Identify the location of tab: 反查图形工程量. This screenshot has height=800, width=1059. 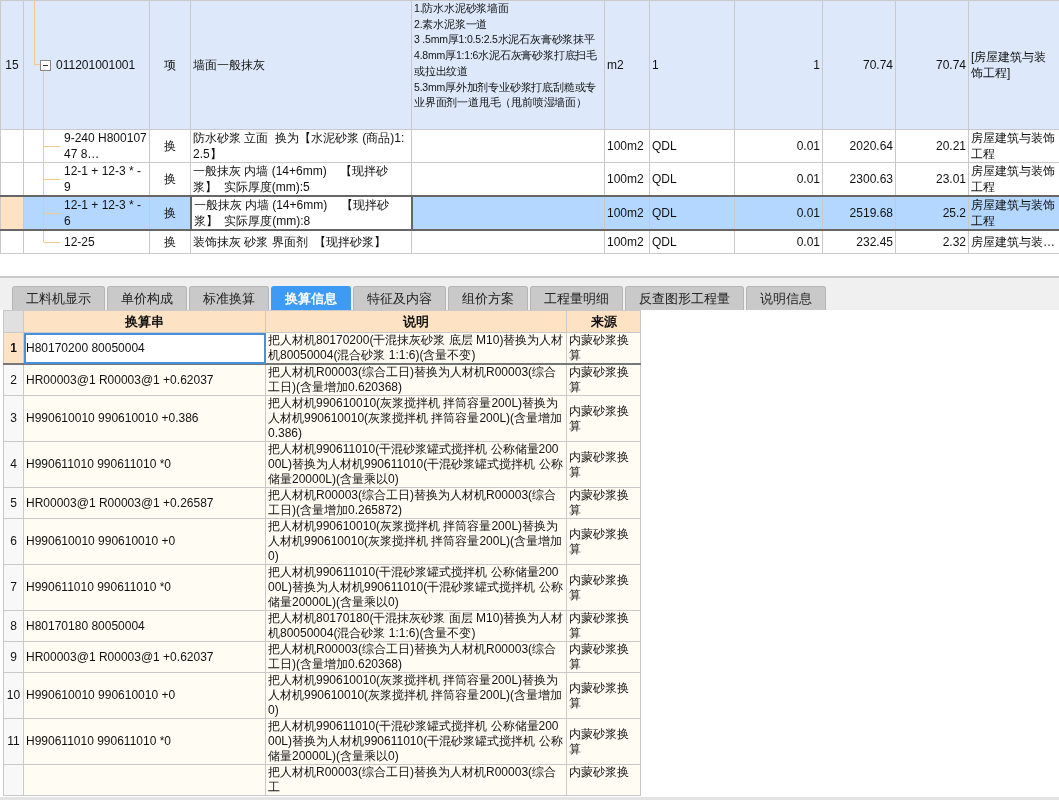
(684, 298).